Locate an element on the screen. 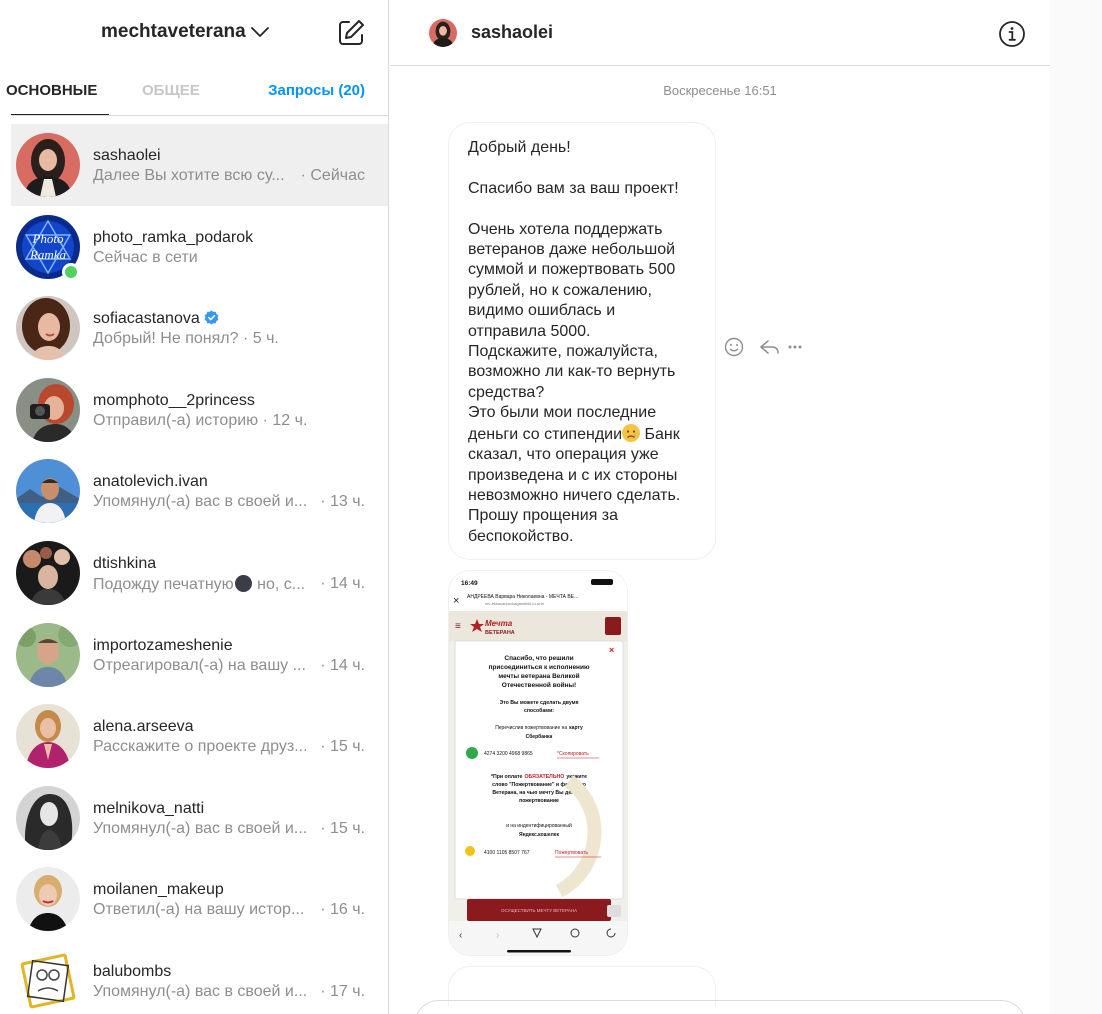 Image resolution: width=1102 pixels, height=1014 pixels. yandex-wallet-icon is located at coordinates (470, 851).